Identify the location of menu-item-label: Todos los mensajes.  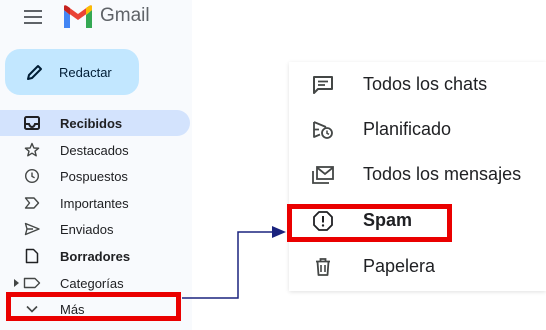
(442, 173).